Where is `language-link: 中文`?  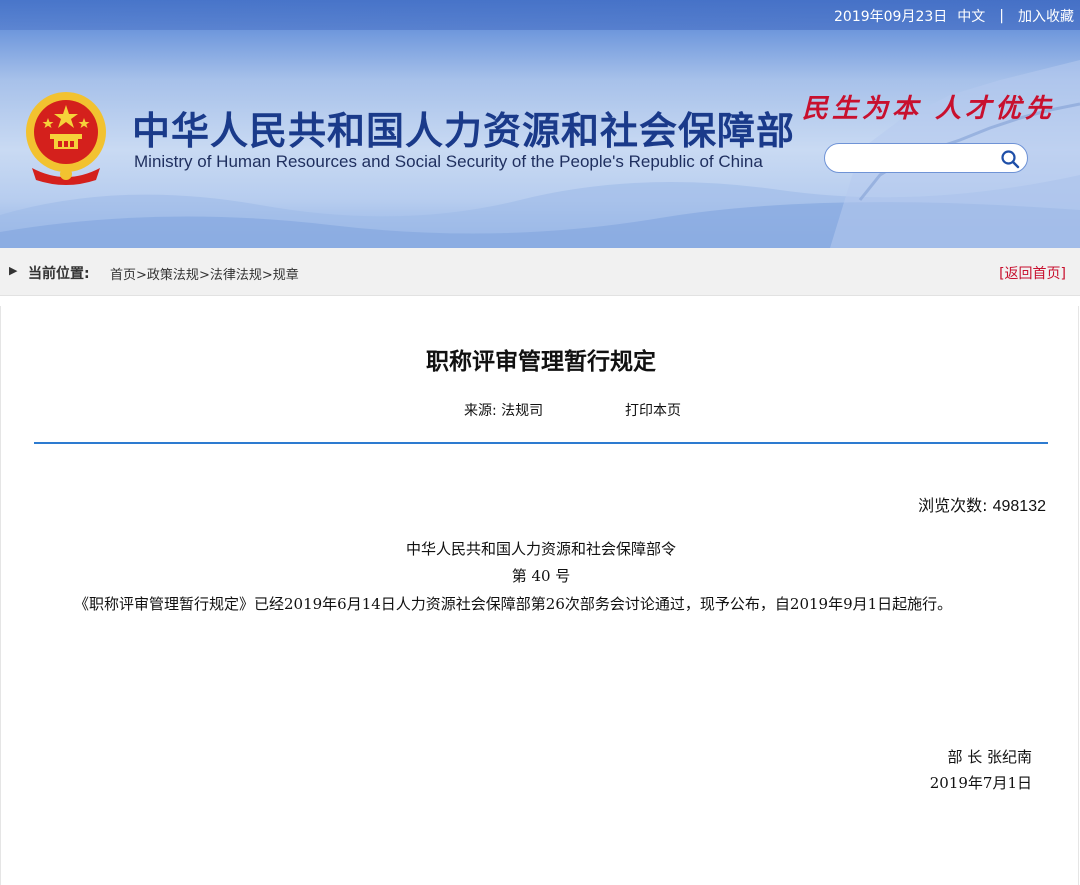
language-link: 中文 is located at coordinates (971, 16).